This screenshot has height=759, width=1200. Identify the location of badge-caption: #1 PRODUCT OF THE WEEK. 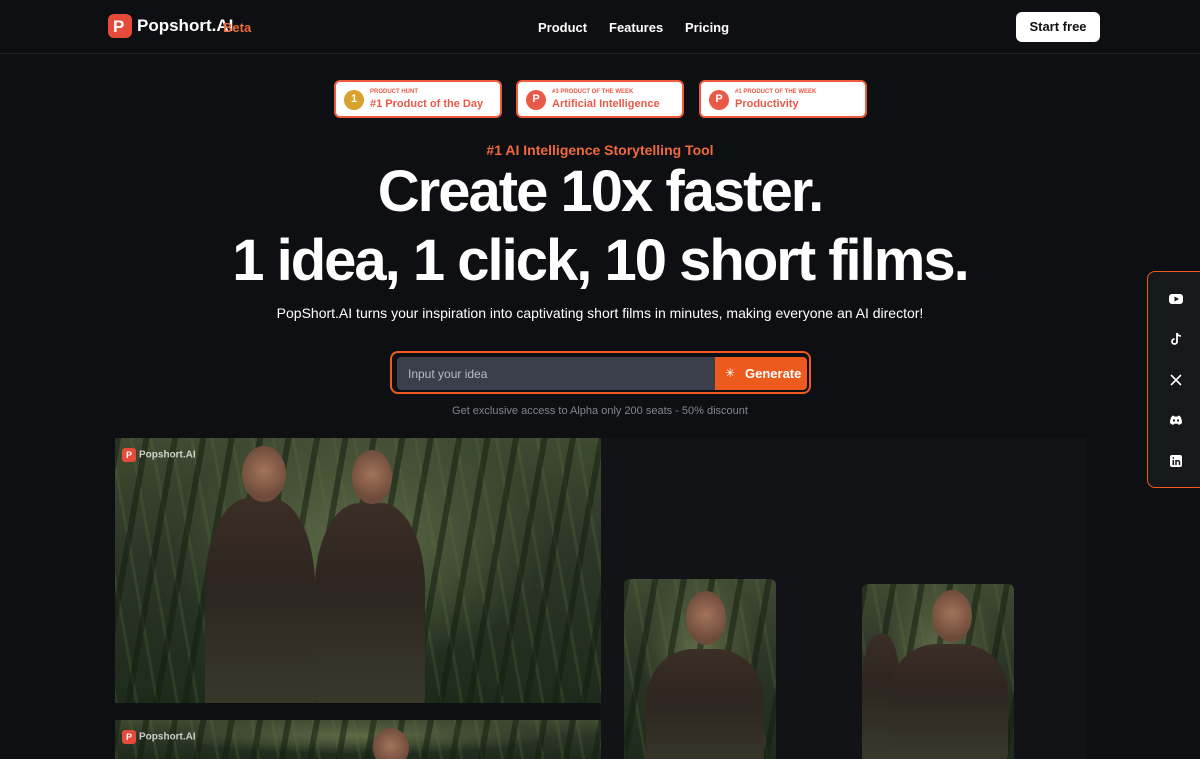
(776, 92).